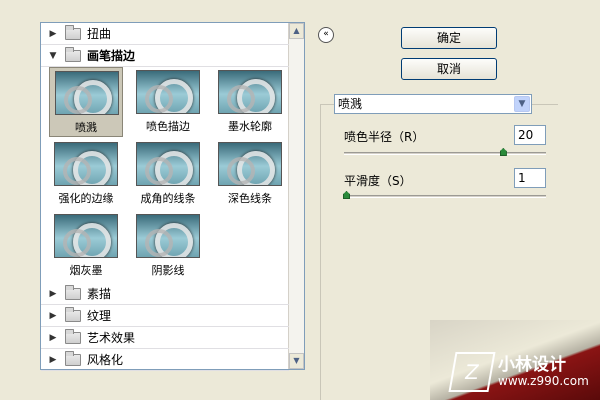  Describe the element at coordinates (346, 195) in the screenshot. I see `smoothness-slider-thumb` at that location.